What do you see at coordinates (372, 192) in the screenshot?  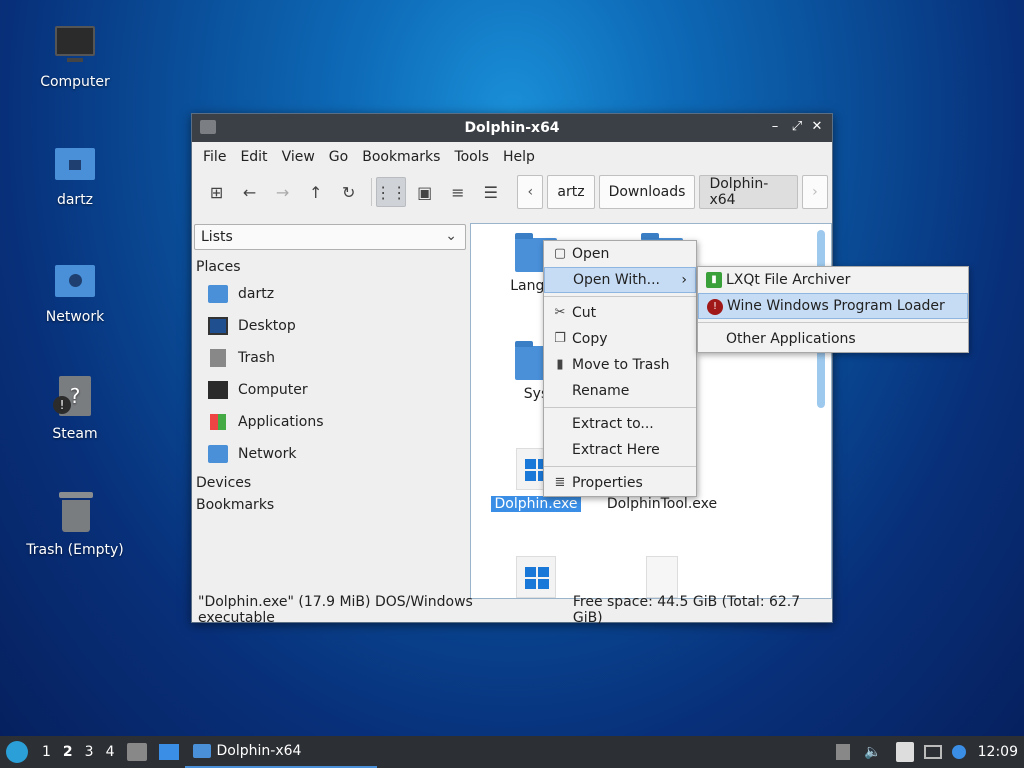 I see `toolbar-separator` at bounding box center [372, 192].